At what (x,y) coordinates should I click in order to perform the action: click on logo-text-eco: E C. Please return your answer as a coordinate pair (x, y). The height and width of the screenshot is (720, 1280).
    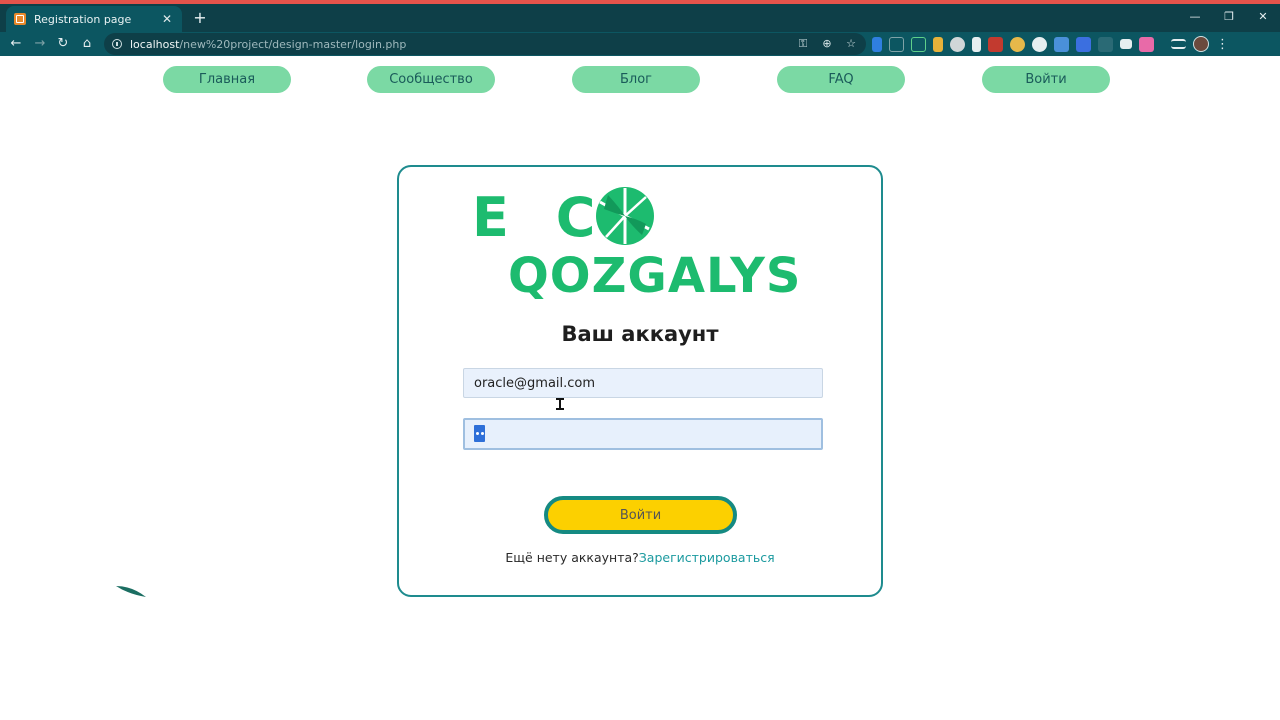
    Looking at the image, I should click on (541, 217).